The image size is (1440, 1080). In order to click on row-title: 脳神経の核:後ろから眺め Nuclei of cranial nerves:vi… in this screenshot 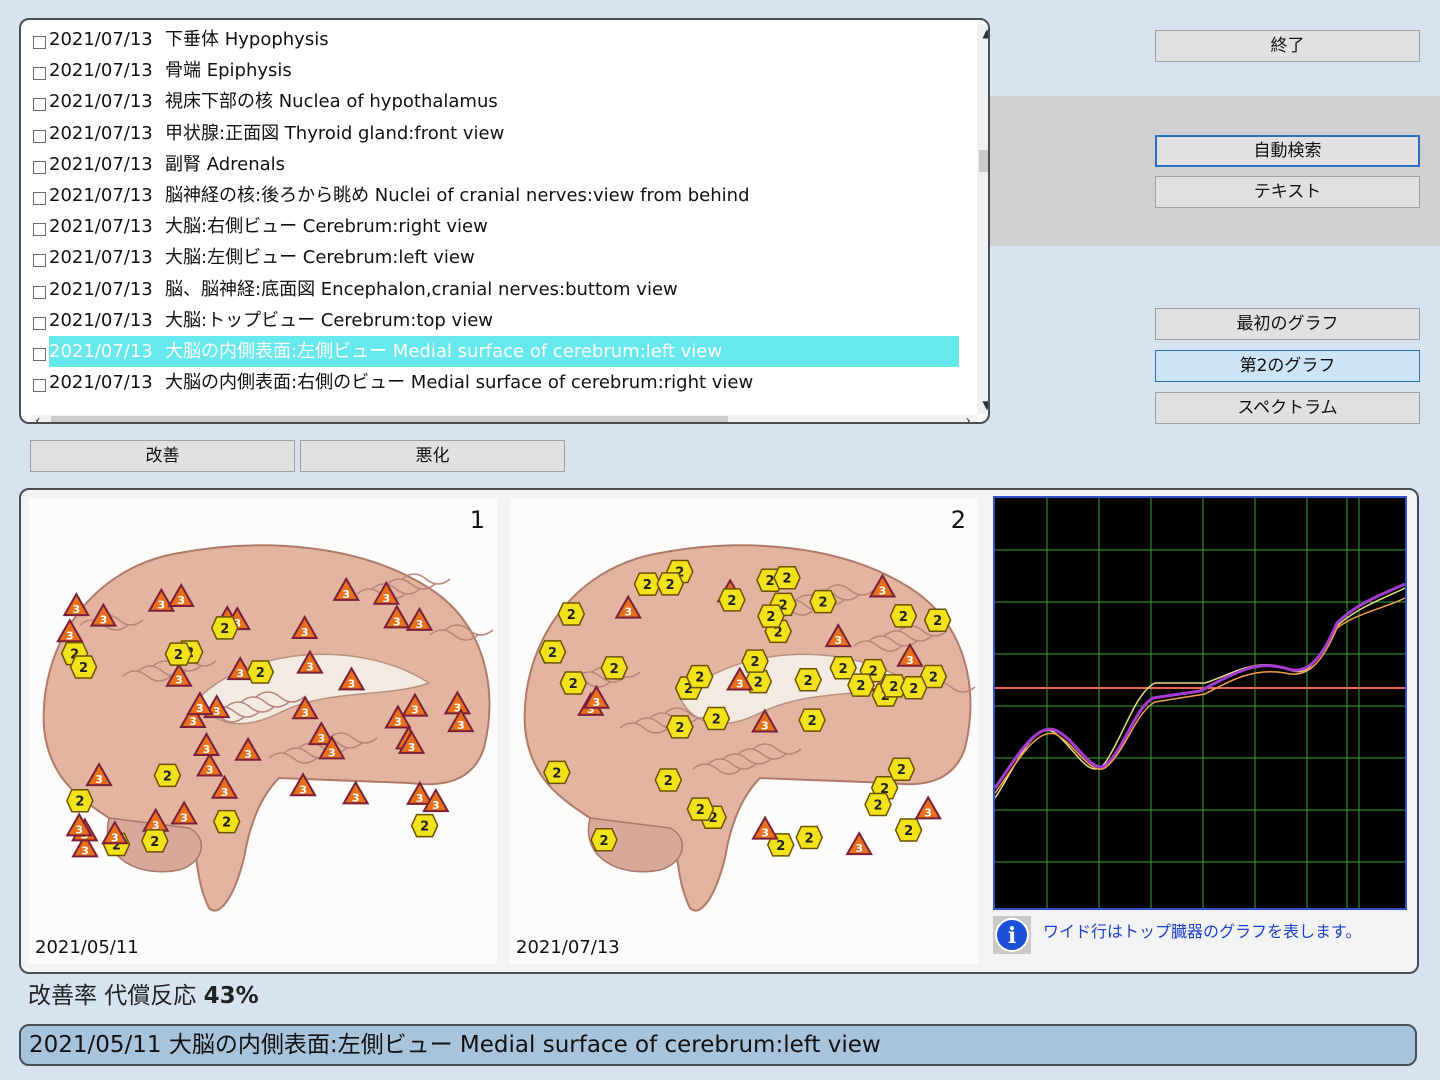, I will do `click(457, 195)`.